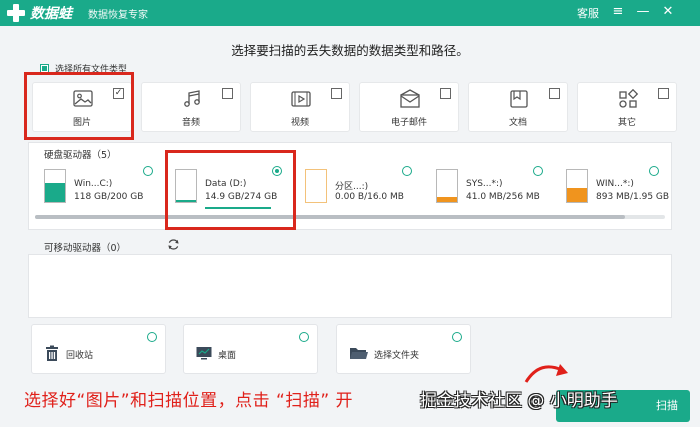  Describe the element at coordinates (80, 155) in the screenshot. I see `hard-drive-title: 硬盘驱动器（5）` at that location.